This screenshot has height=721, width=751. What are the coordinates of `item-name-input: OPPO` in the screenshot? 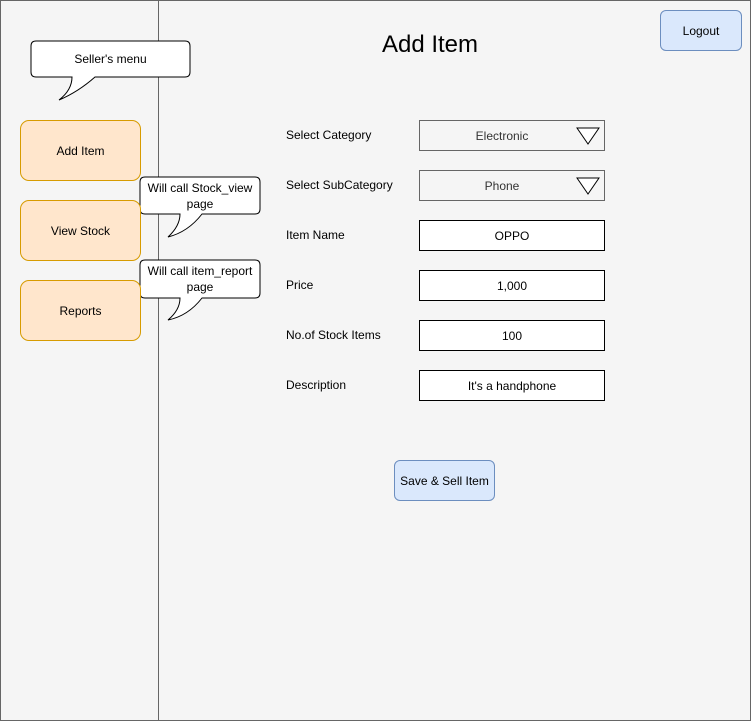 It's located at (512, 235).